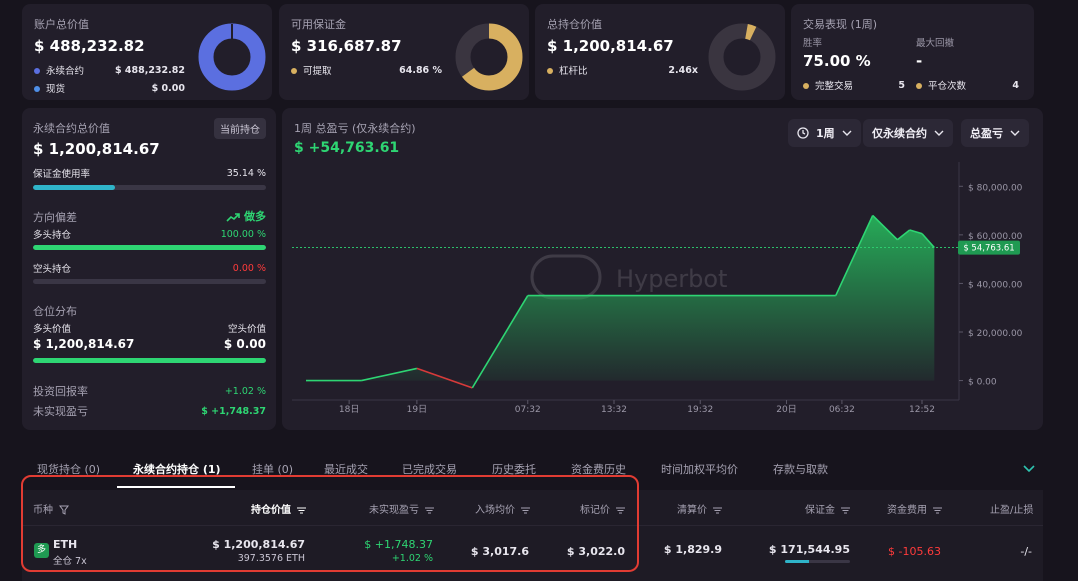  Describe the element at coordinates (232, 57) in the screenshot. I see `account-donut` at that location.